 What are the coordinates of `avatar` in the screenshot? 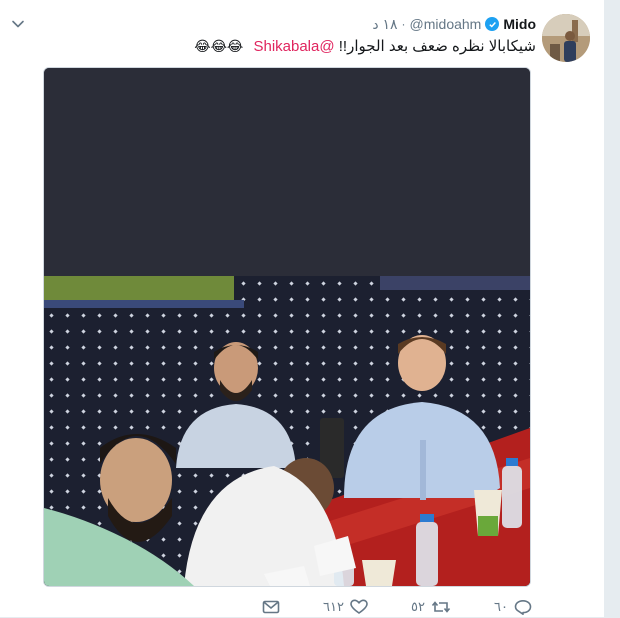 It's located at (566, 38).